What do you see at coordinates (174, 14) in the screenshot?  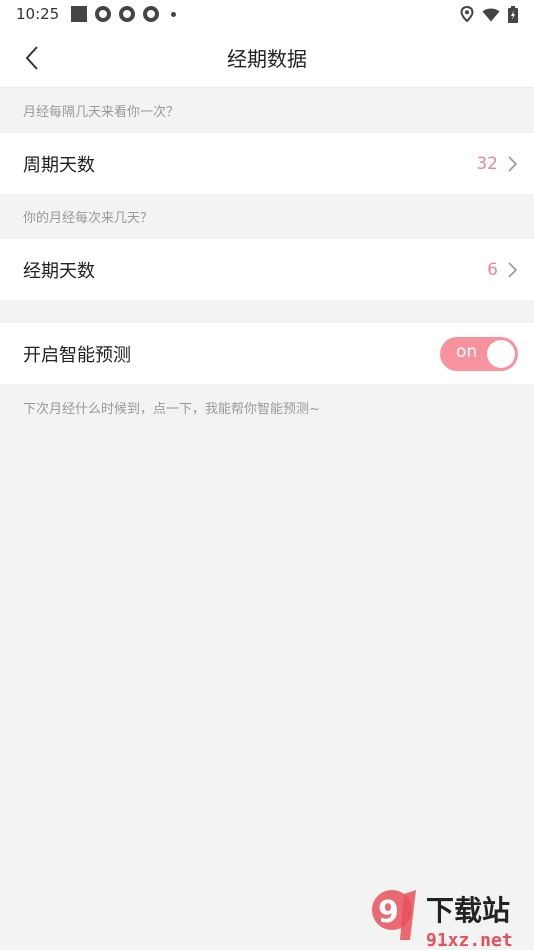 I see `more-notifications-icon` at bounding box center [174, 14].